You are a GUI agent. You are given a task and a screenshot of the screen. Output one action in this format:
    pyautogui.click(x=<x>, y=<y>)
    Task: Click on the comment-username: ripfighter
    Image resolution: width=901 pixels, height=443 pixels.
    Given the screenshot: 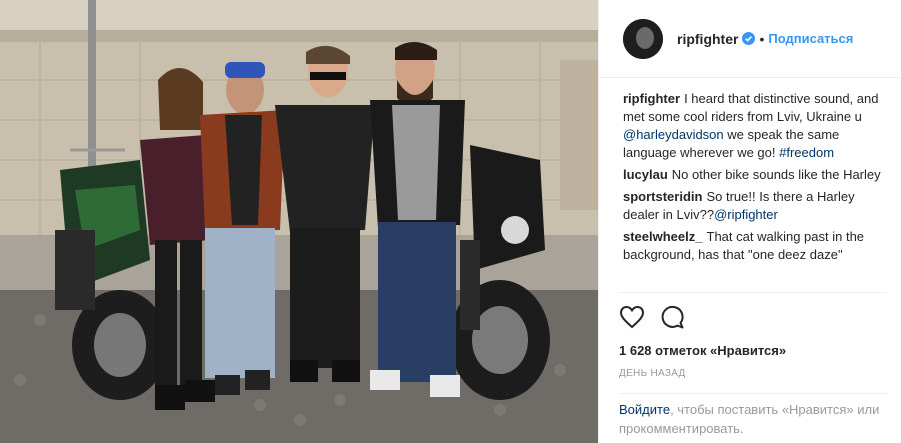 What is the action you would take?
    pyautogui.click(x=651, y=98)
    